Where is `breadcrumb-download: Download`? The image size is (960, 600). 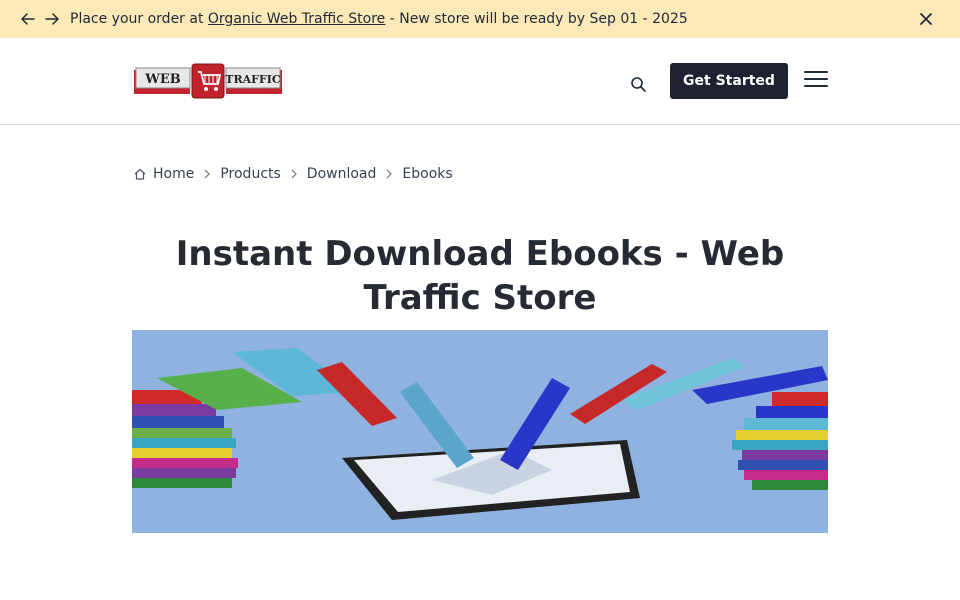
breadcrumb-download: Download is located at coordinates (342, 174).